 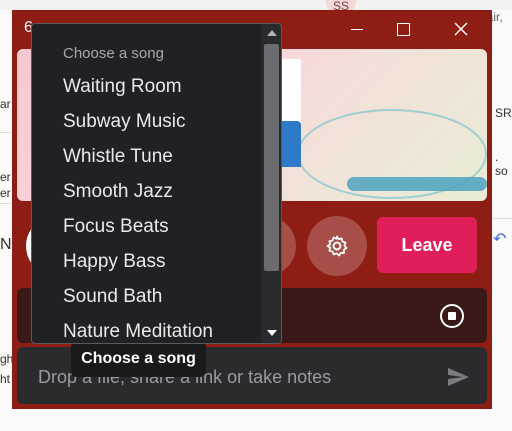 I want to click on maximize-button, so click(x=403, y=29).